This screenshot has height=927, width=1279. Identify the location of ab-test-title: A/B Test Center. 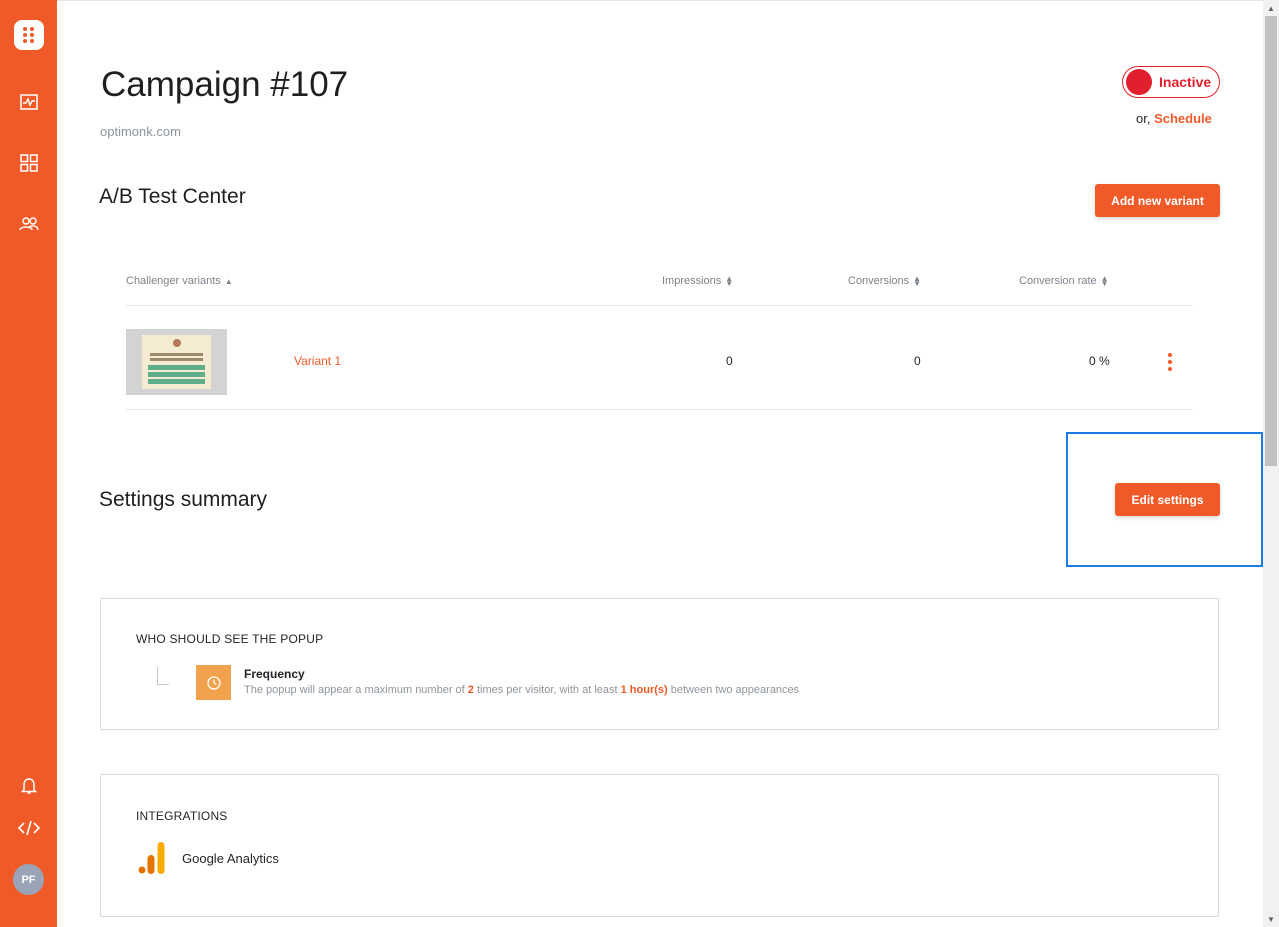
(172, 196).